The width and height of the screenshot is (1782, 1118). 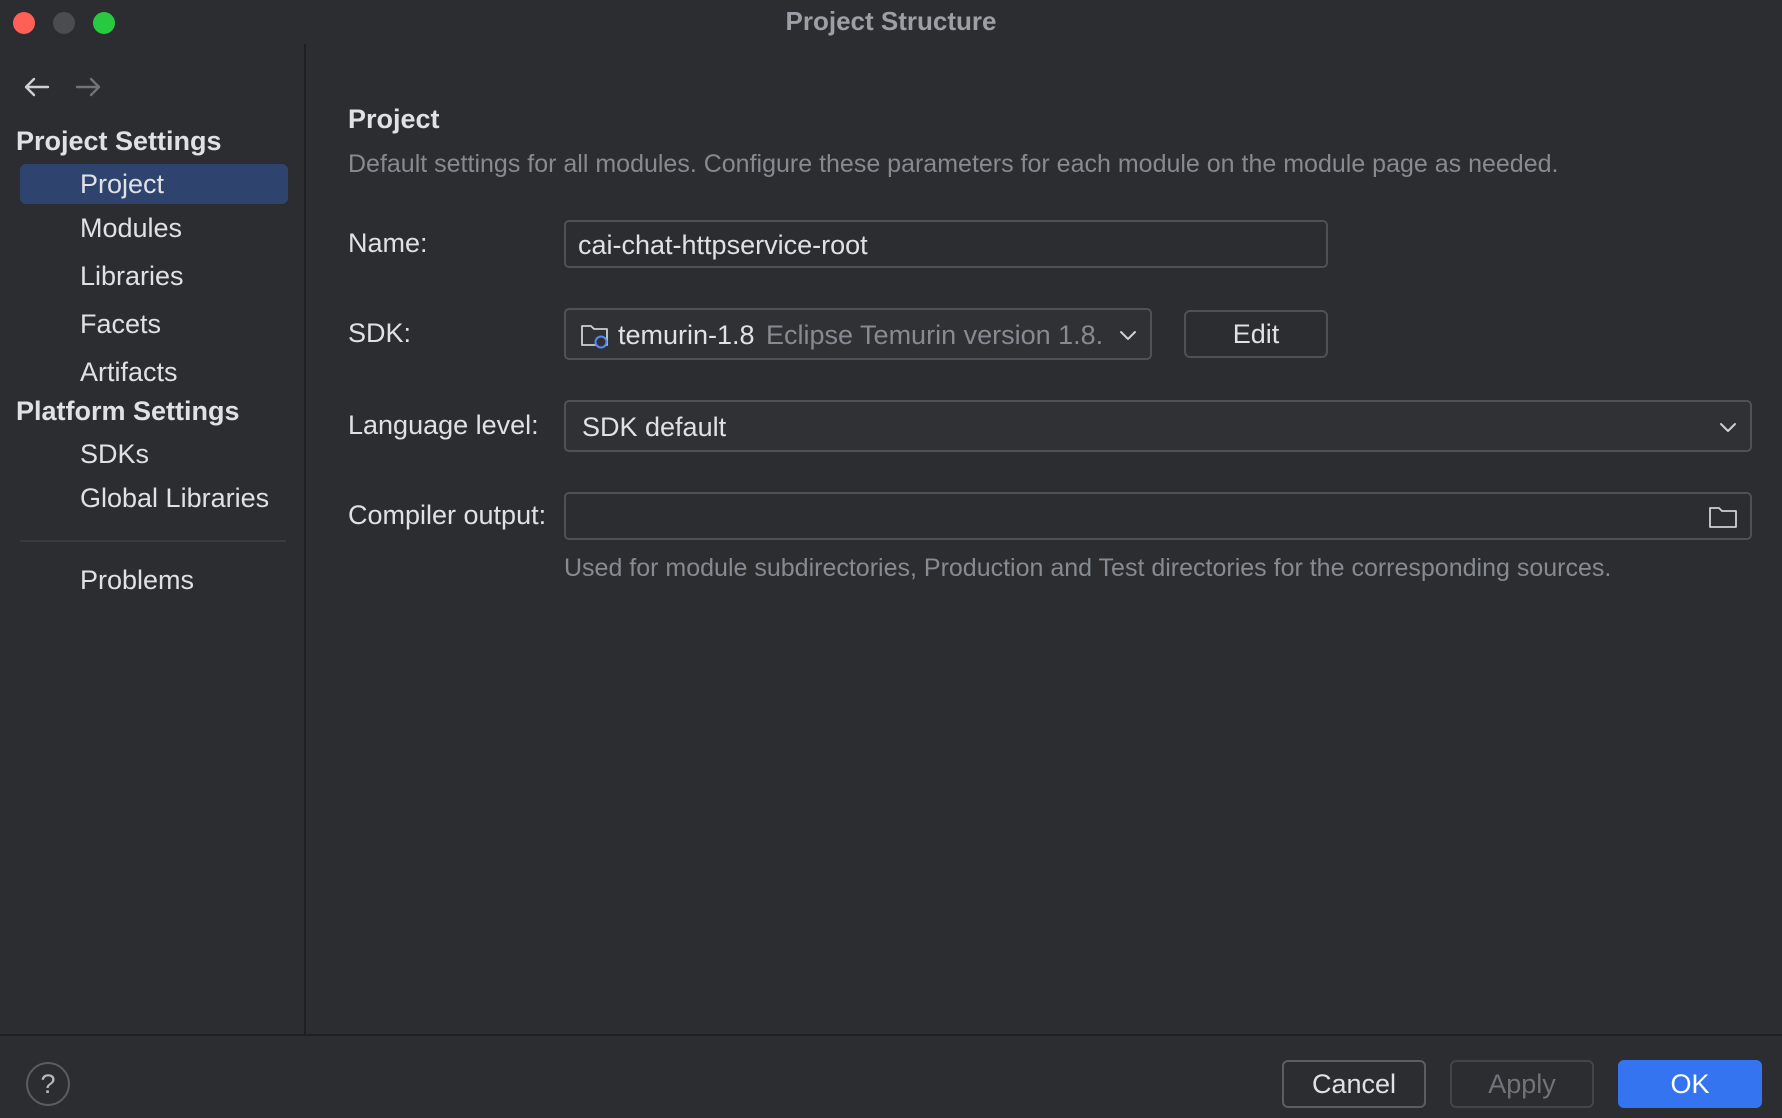 What do you see at coordinates (154, 228) in the screenshot?
I see `sidebar-item-modules: Modules` at bounding box center [154, 228].